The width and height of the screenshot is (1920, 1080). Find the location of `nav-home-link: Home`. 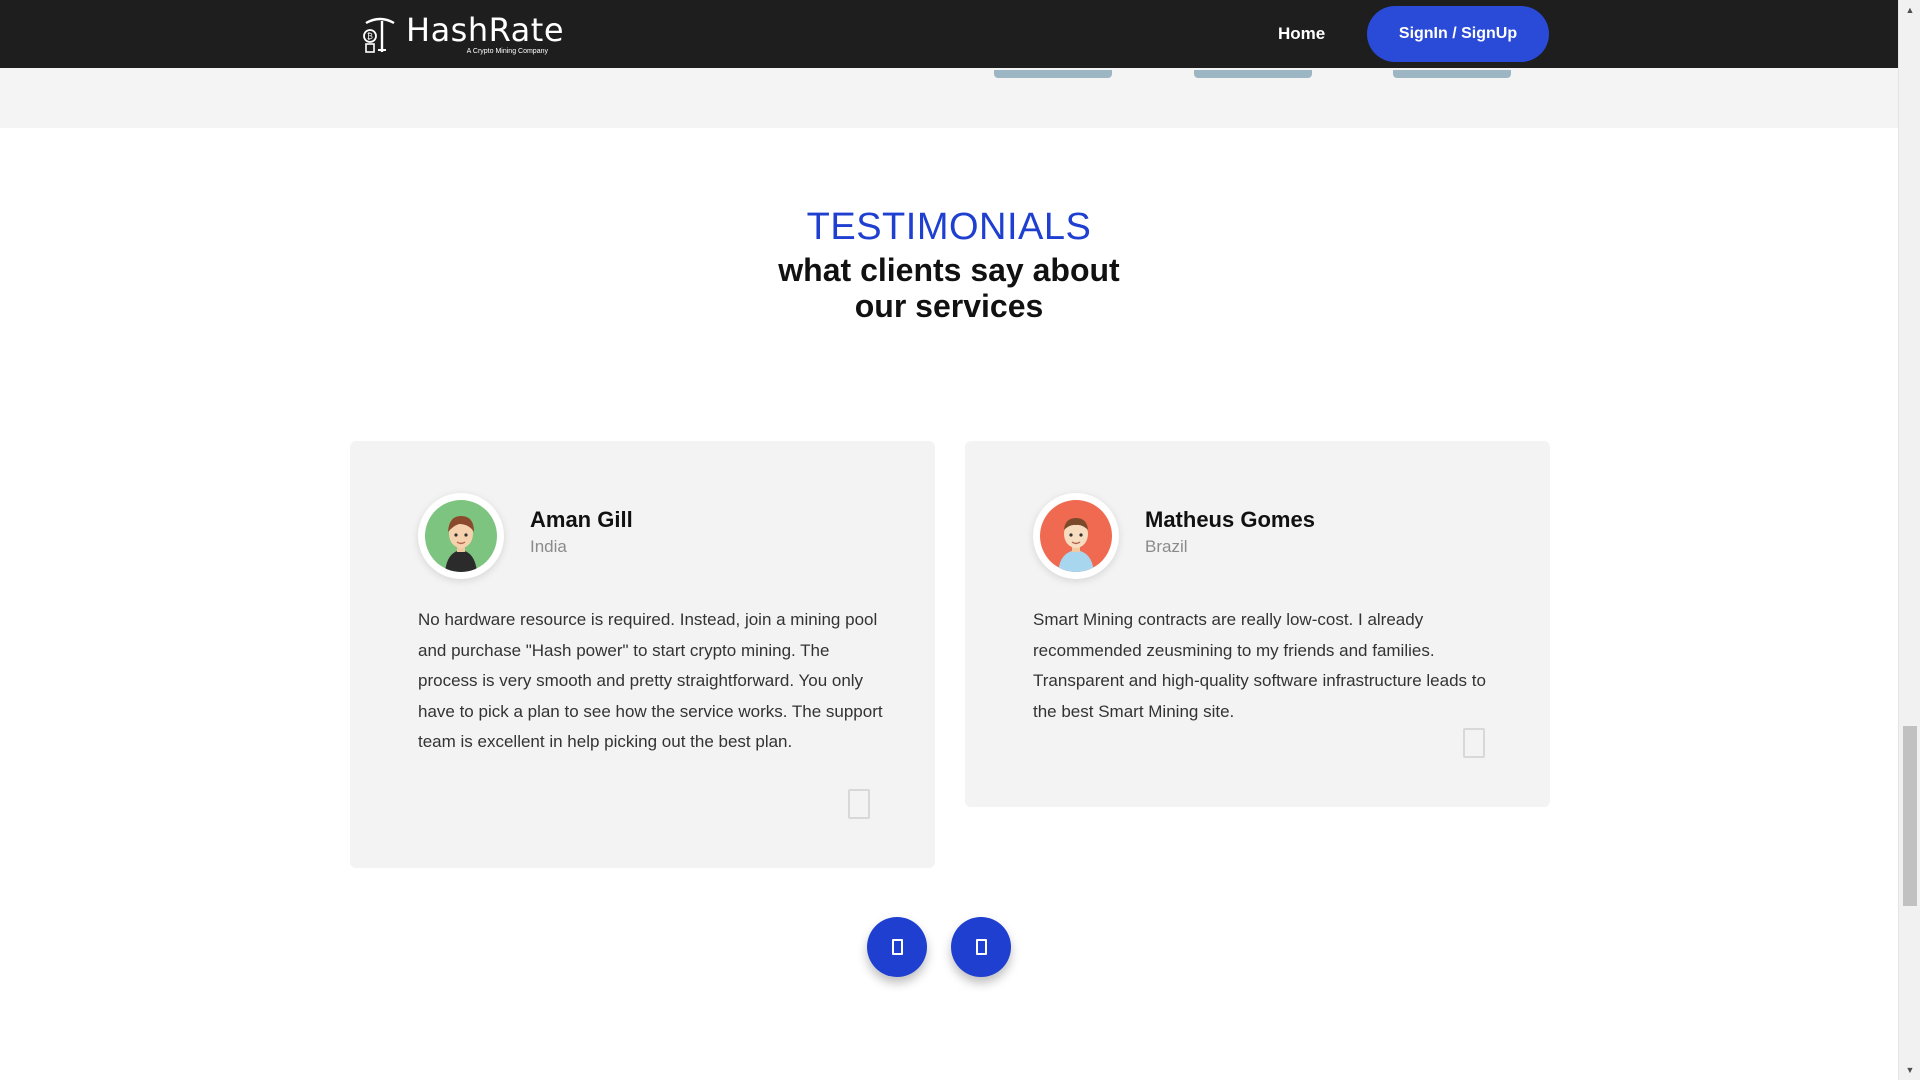

nav-home-link: Home is located at coordinates (1301, 34).